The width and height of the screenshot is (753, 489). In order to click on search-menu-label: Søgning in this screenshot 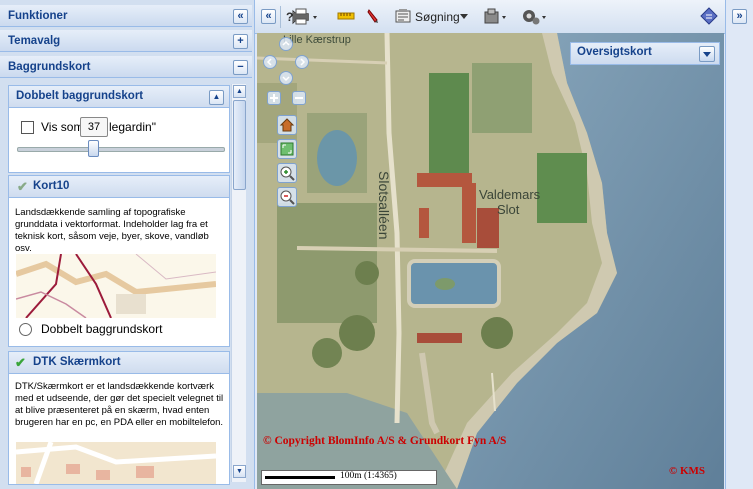, I will do `click(437, 17)`.